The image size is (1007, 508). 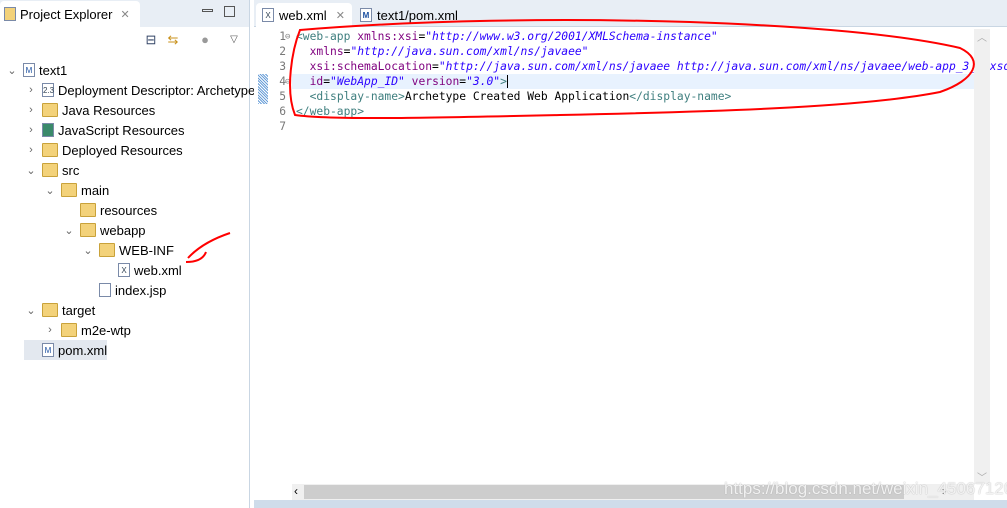 I want to click on scroll-left-icon: ‹, so click(x=296, y=491).